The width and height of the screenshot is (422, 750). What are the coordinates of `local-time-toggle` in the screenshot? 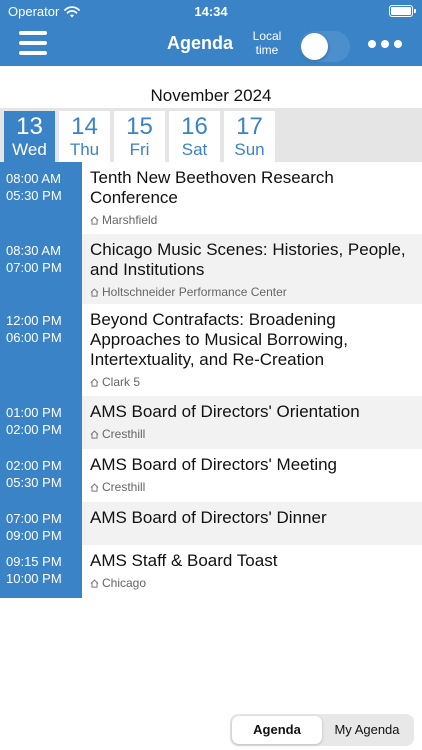 It's located at (324, 46).